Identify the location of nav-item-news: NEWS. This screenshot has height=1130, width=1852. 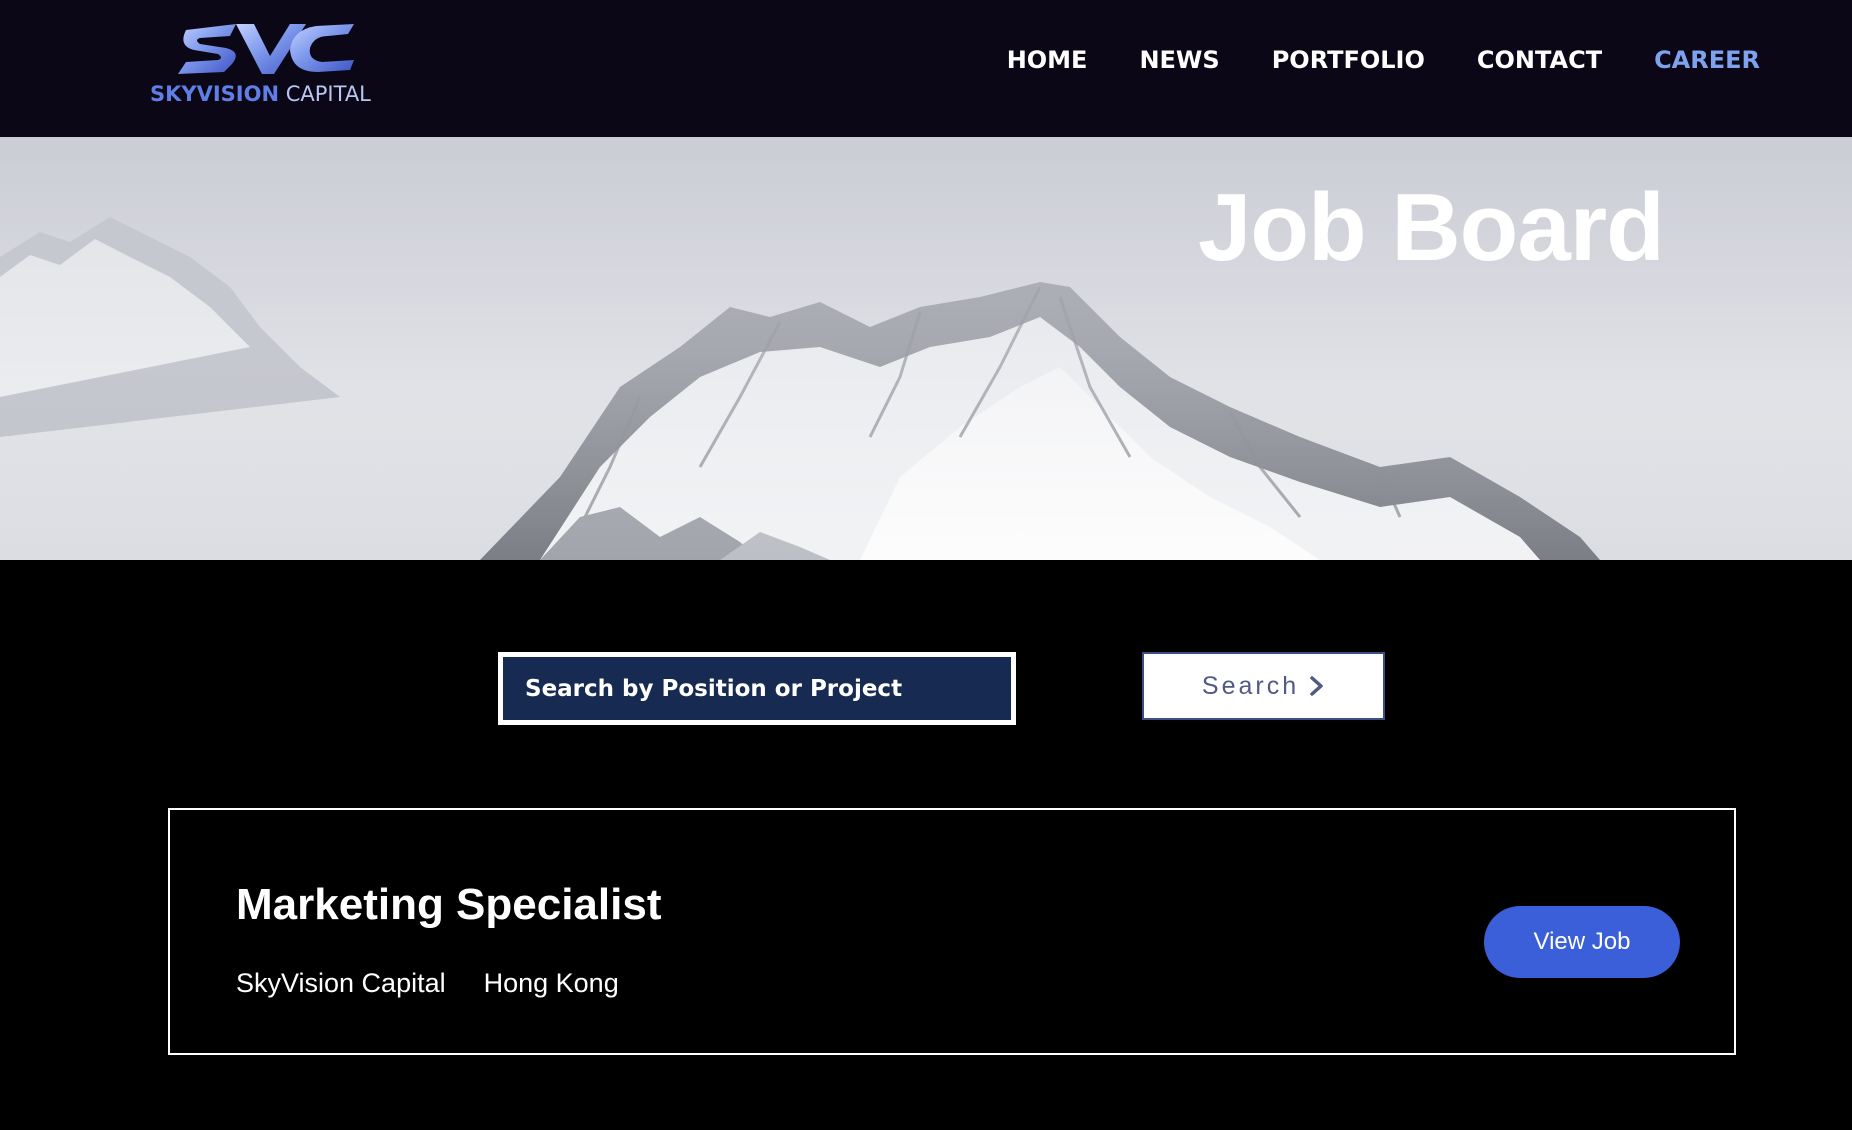
(1179, 60).